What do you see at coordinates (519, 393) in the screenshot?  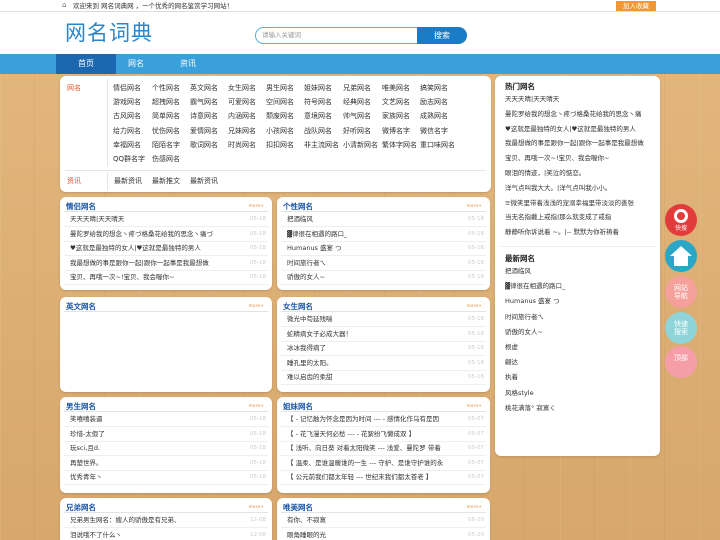 I see `new-name-item: 风格style` at bounding box center [519, 393].